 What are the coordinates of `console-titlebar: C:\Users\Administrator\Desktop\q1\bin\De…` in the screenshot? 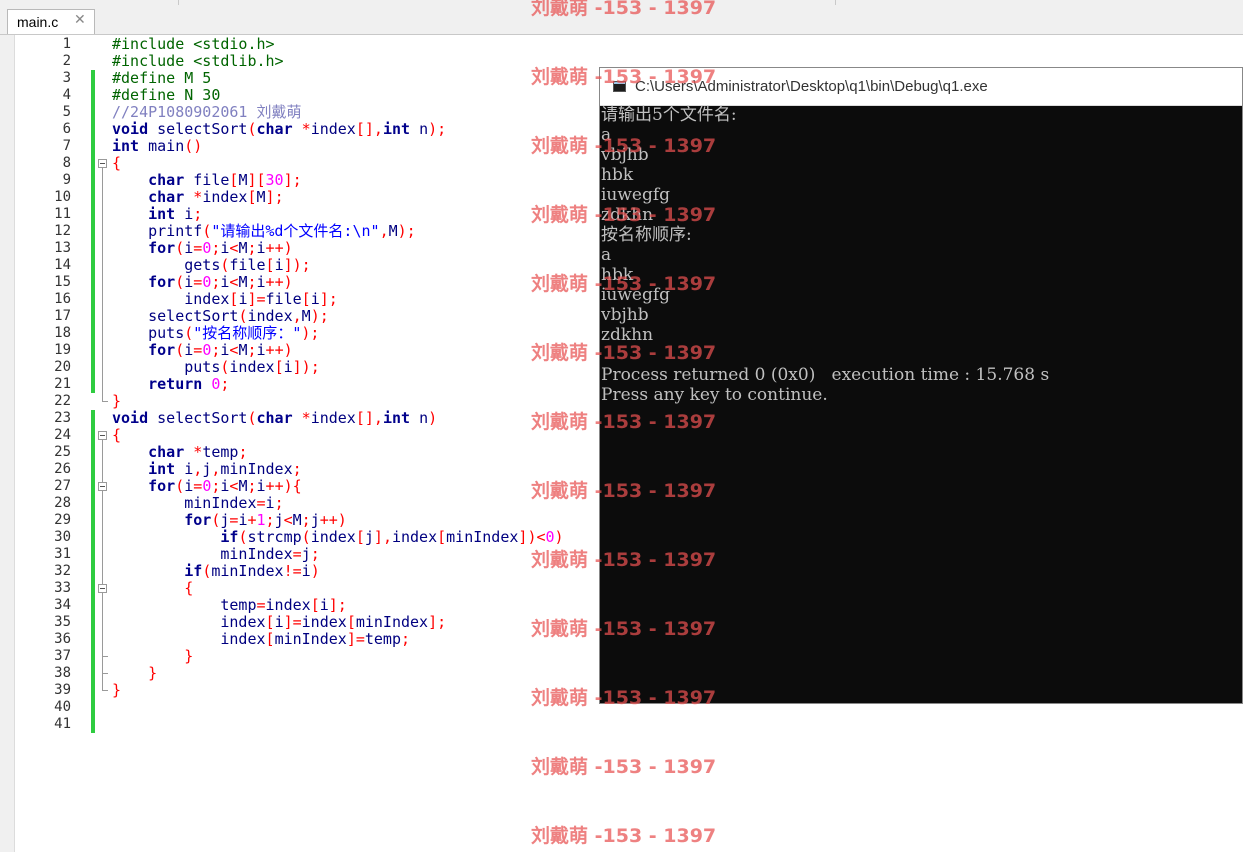 It's located at (921, 87).